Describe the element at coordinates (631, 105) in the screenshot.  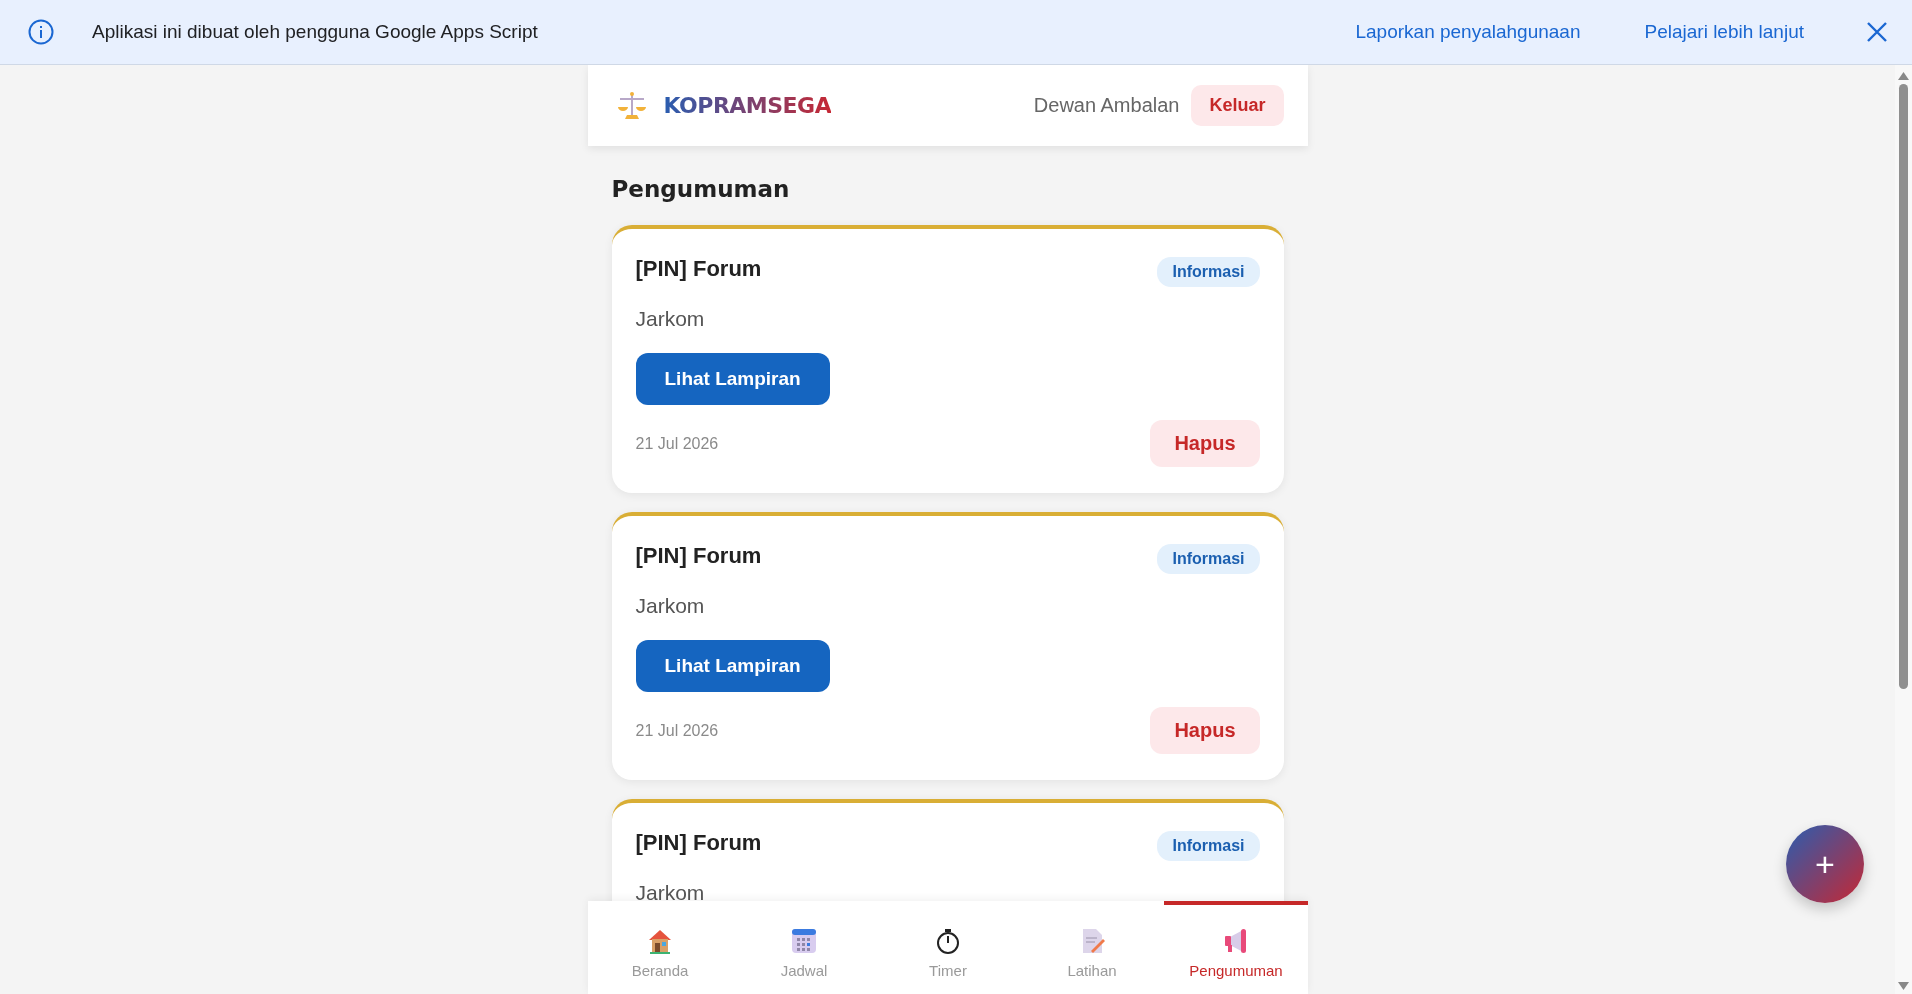
I see `scales-icon` at that location.